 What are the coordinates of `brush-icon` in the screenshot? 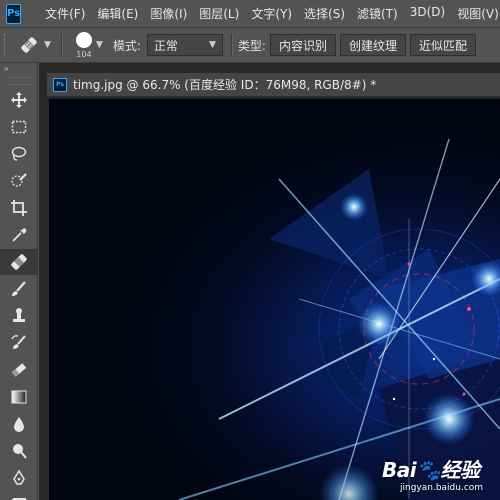 It's located at (19, 288).